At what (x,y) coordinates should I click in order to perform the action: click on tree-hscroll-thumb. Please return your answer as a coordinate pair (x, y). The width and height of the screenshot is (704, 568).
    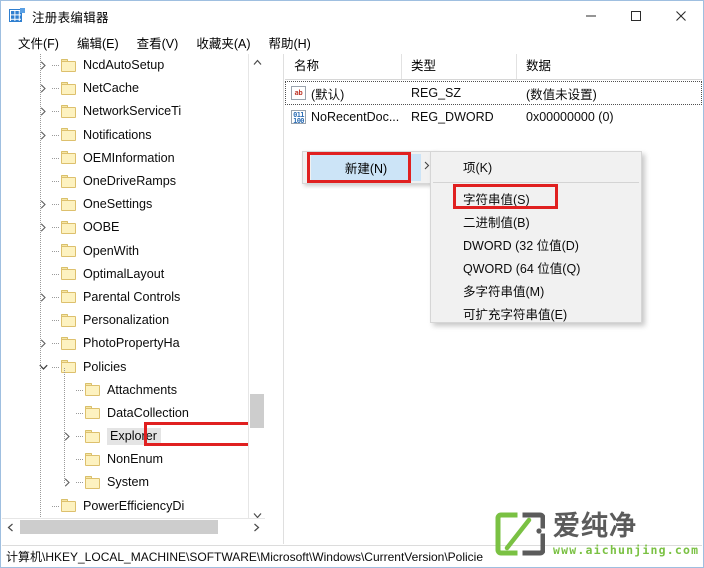
    Looking at the image, I should click on (119, 527).